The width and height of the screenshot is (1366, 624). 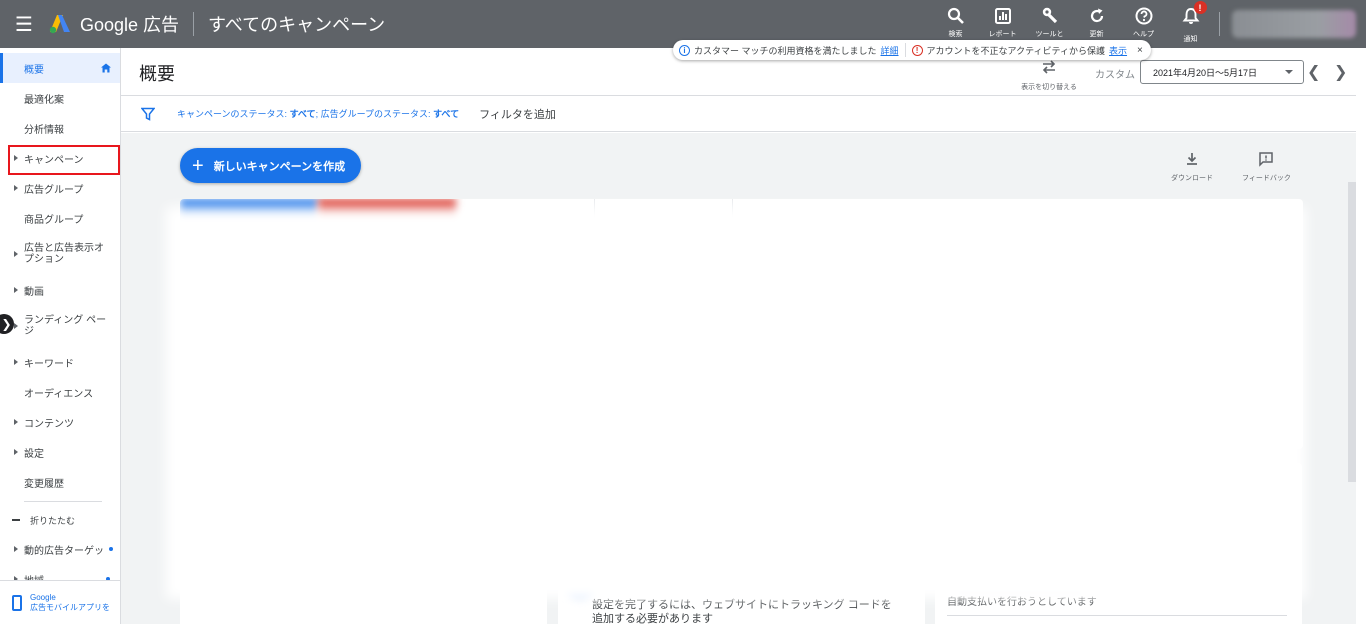 I want to click on download-label: ダウンロード, so click(x=1192, y=178).